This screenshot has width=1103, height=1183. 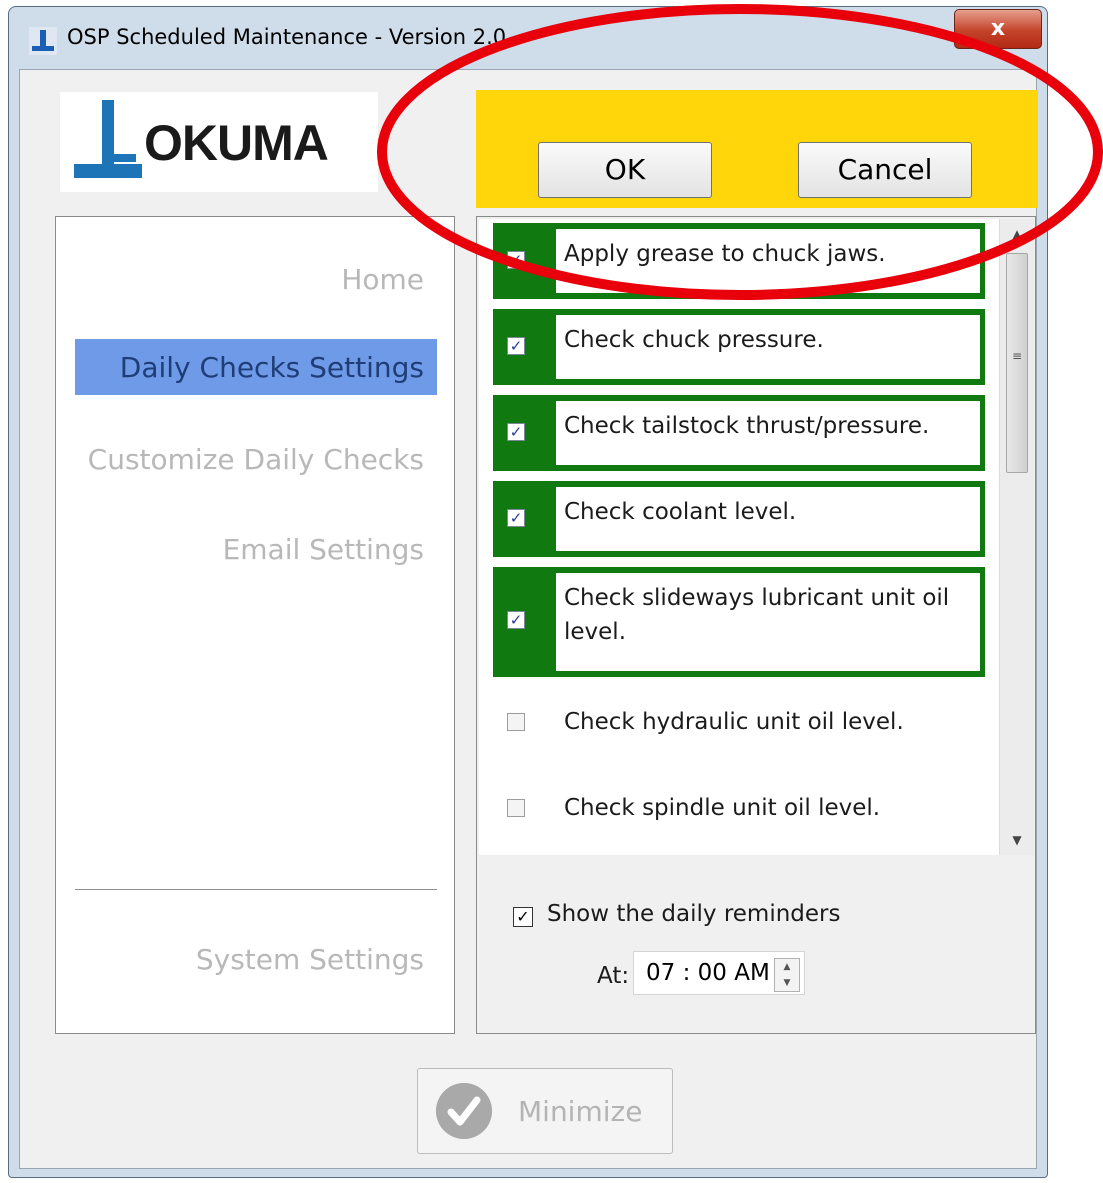 What do you see at coordinates (43, 41) in the screenshot?
I see `okuma-app-icon` at bounding box center [43, 41].